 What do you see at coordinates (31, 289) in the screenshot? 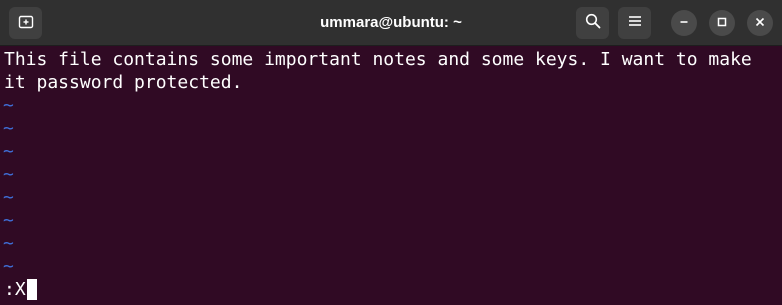
I see `text-cursor` at bounding box center [31, 289].